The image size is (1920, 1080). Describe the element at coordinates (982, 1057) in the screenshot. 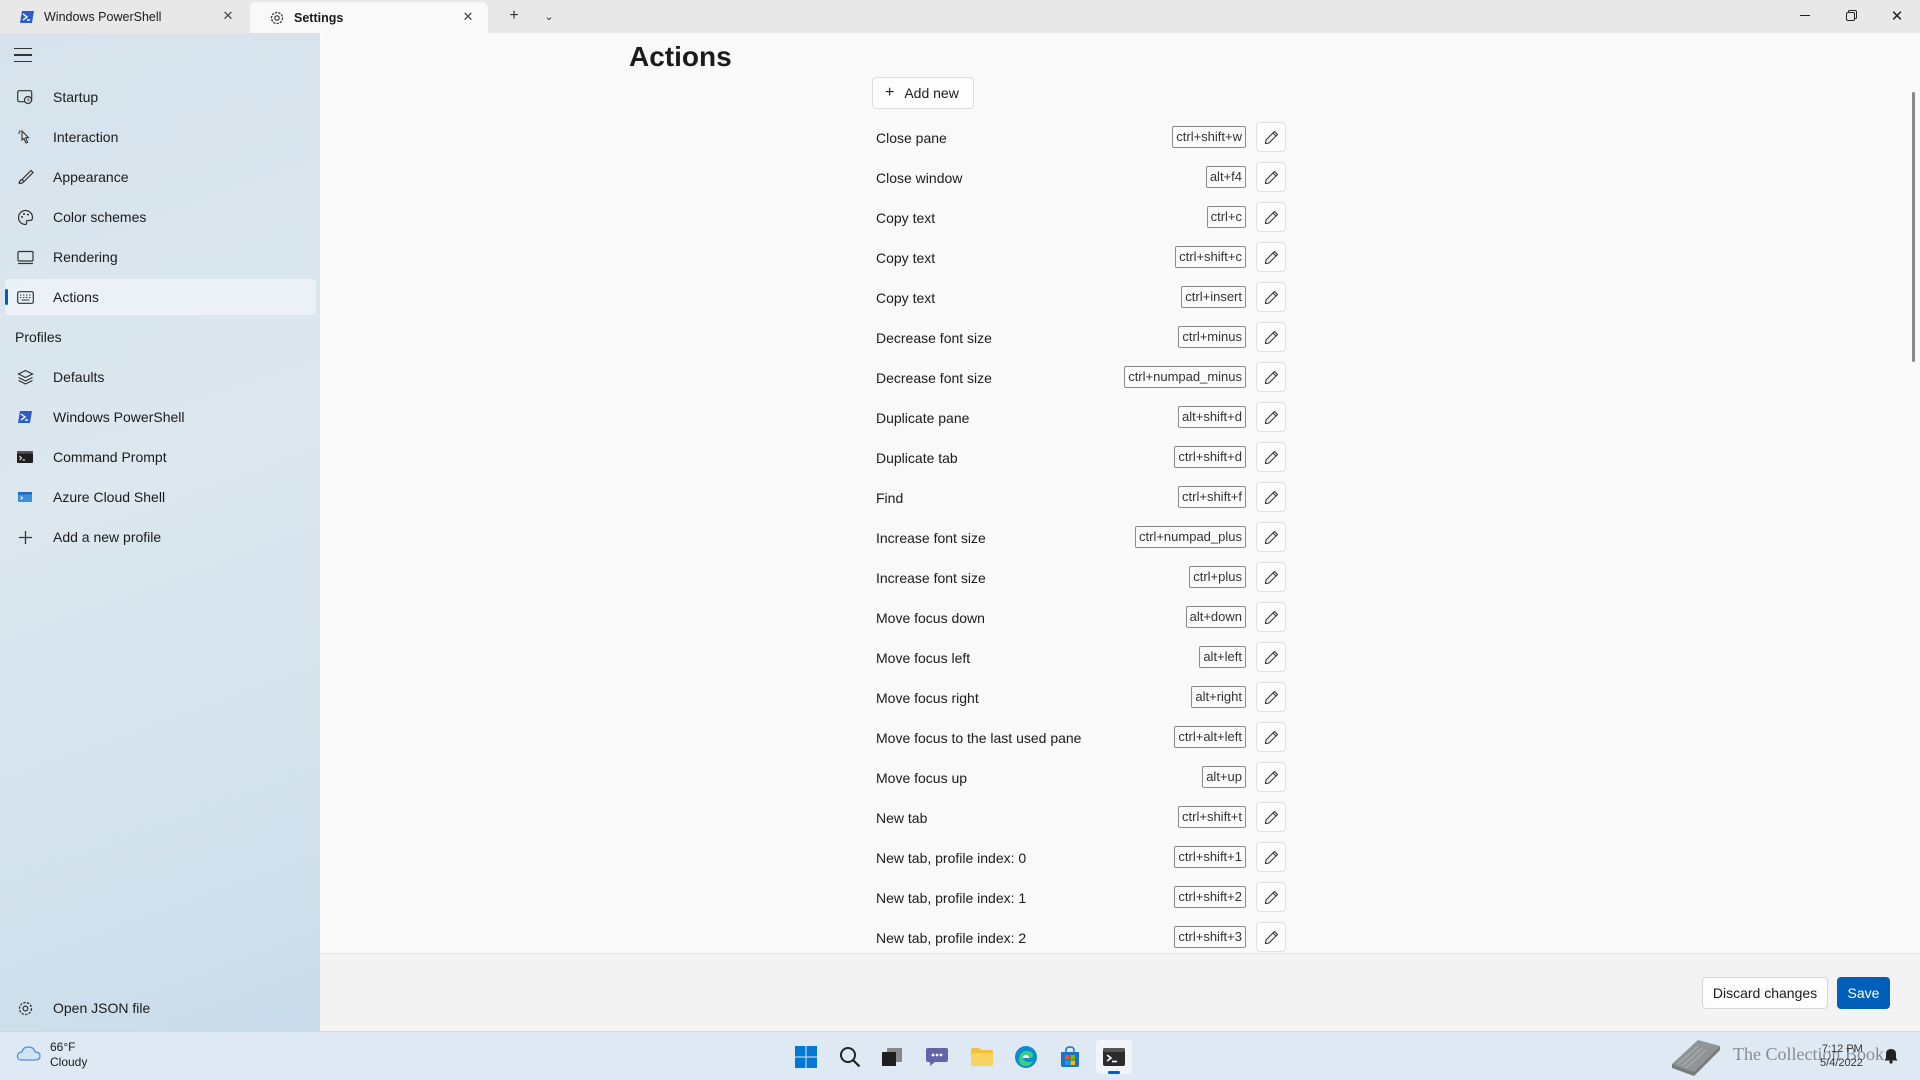

I see `file-explorer-button` at that location.